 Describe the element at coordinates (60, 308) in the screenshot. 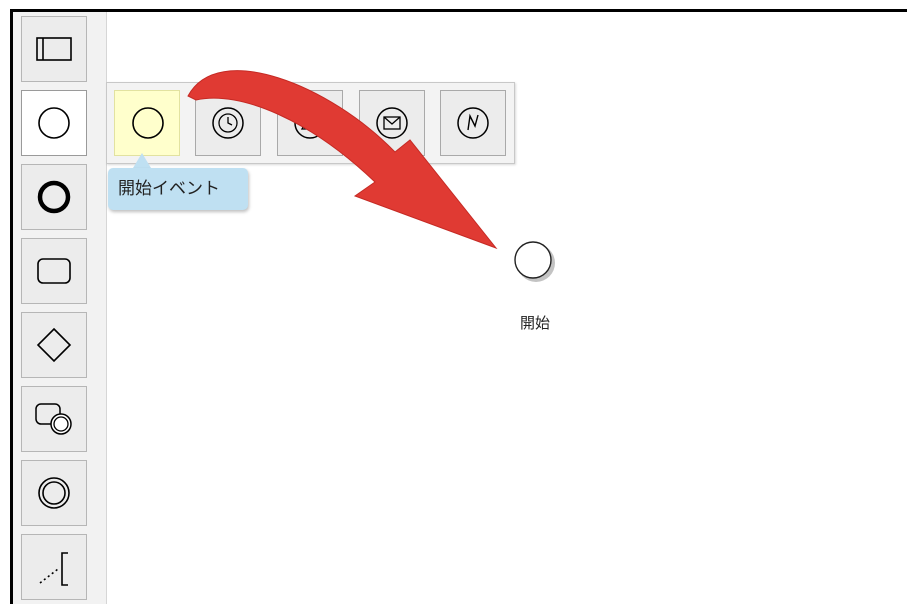

I see `tool-palette` at that location.